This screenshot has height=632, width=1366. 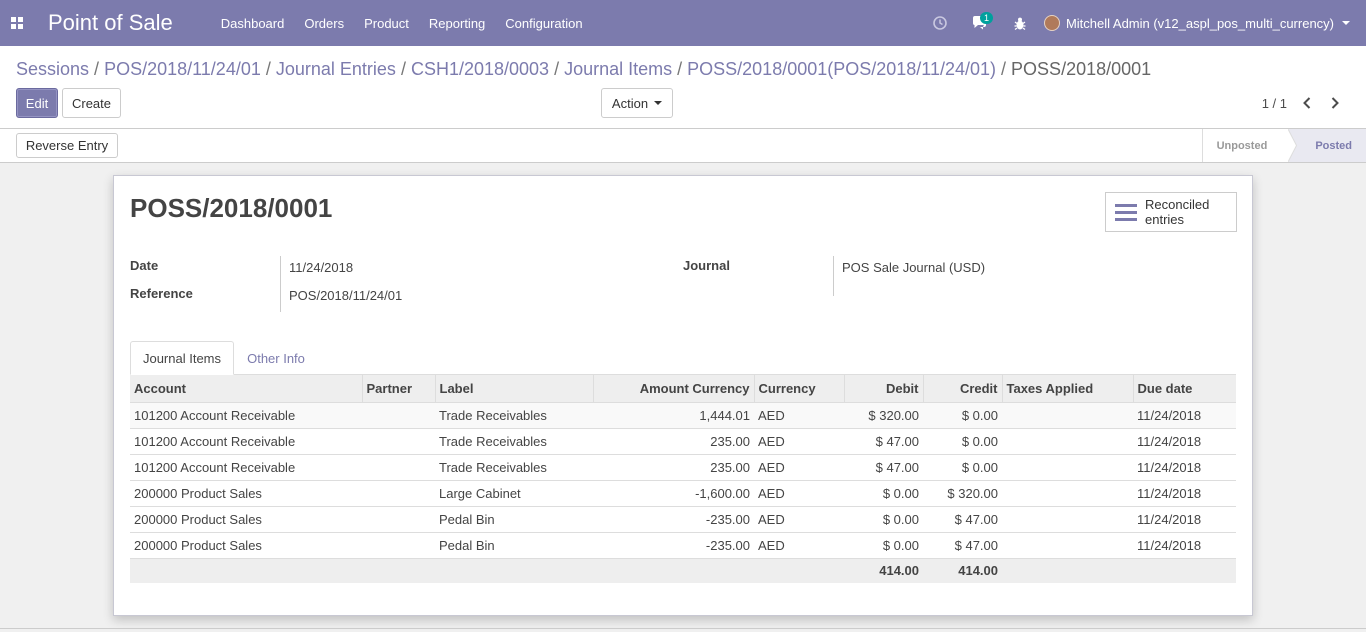 I want to click on apps-grid-icon, so click(x=17, y=23).